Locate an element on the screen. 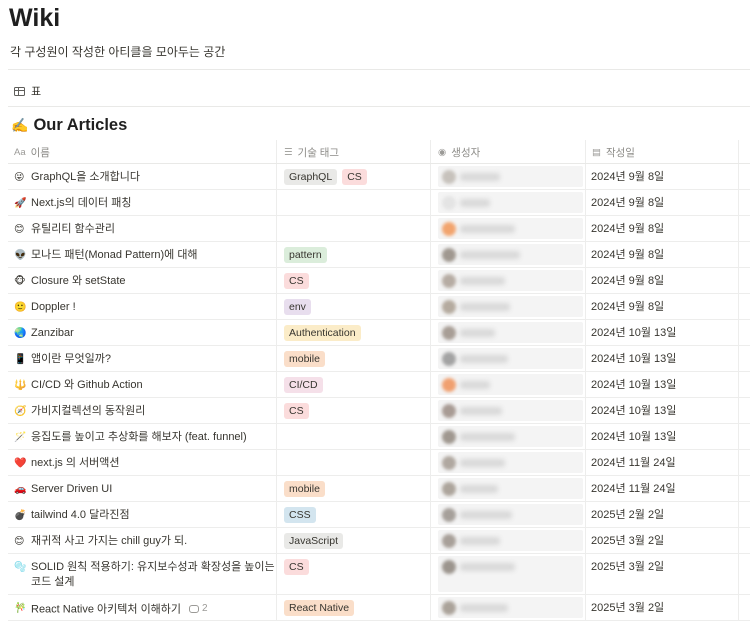  table-row: 📱 앱이란 무엇일까? mobile 2024년 10월 13일 is located at coordinates (379, 359).